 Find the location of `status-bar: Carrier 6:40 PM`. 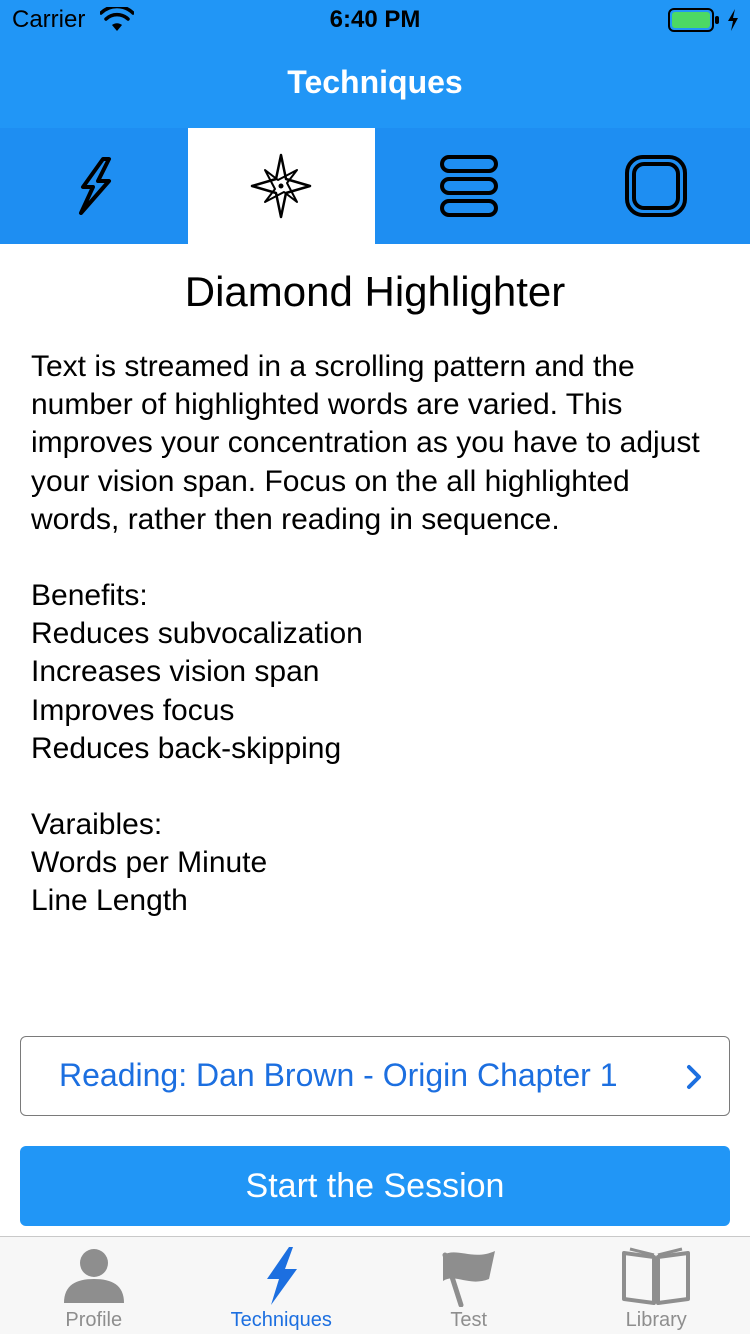

status-bar: Carrier 6:40 PM is located at coordinates (375, 20).